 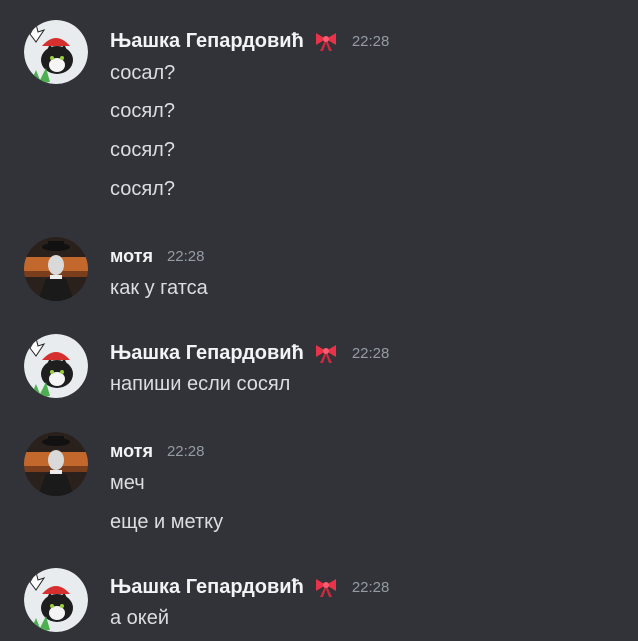 I want to click on message-text: как у гатса, so click(x=159, y=288).